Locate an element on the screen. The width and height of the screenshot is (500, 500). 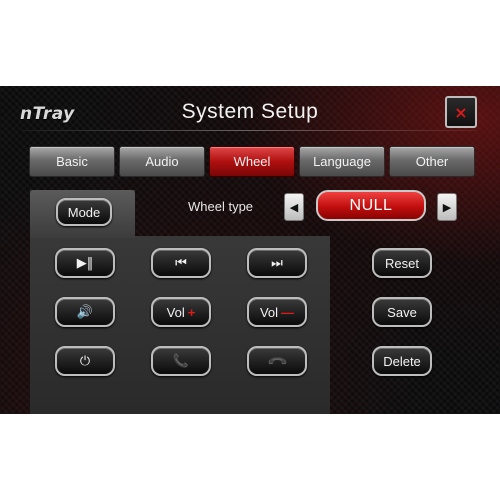
close-icon: × is located at coordinates (461, 112).